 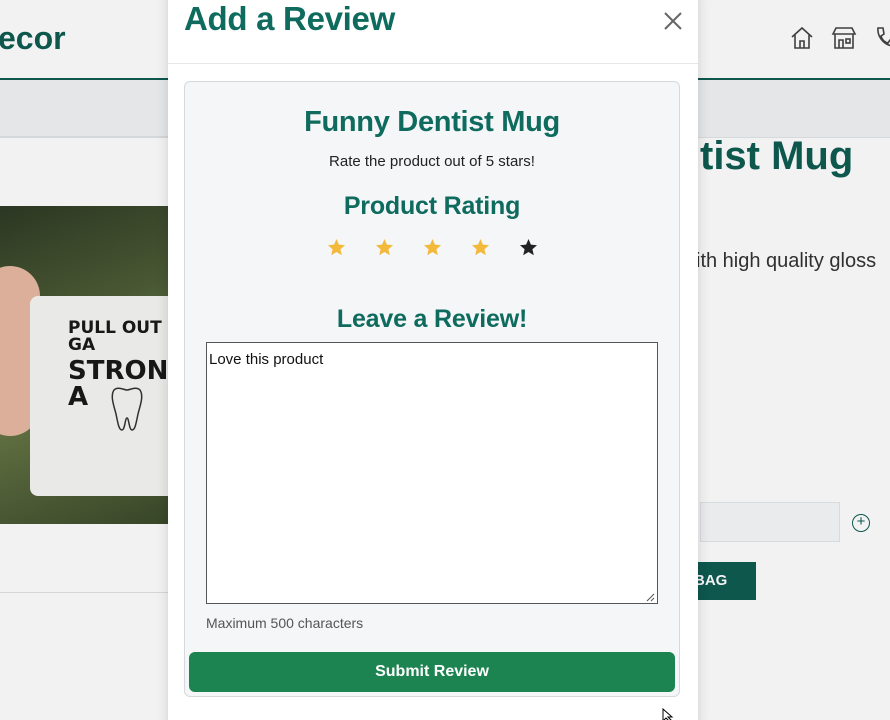 I want to click on rate-prompt: Rate the product out of 5 stars!, so click(x=432, y=161).